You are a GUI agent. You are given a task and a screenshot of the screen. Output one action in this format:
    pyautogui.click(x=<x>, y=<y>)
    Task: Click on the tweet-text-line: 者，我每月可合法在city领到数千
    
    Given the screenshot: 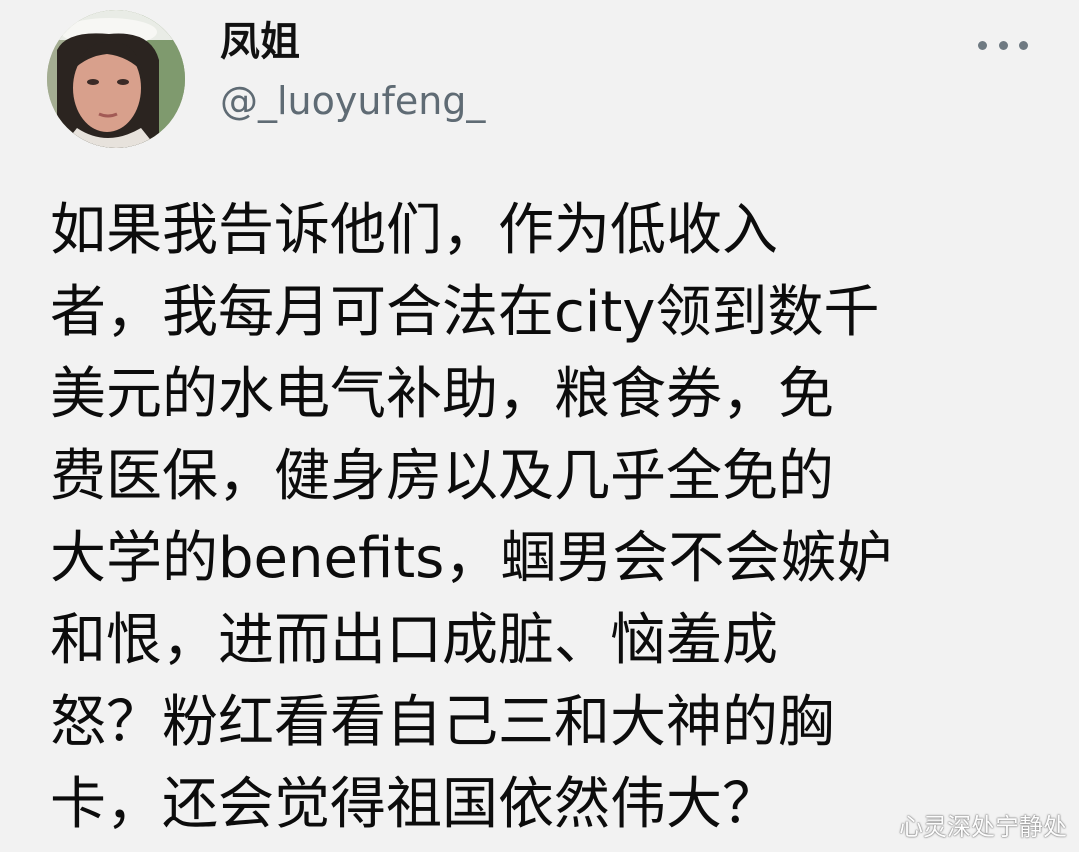 What is the action you would take?
    pyautogui.click(x=465, y=312)
    